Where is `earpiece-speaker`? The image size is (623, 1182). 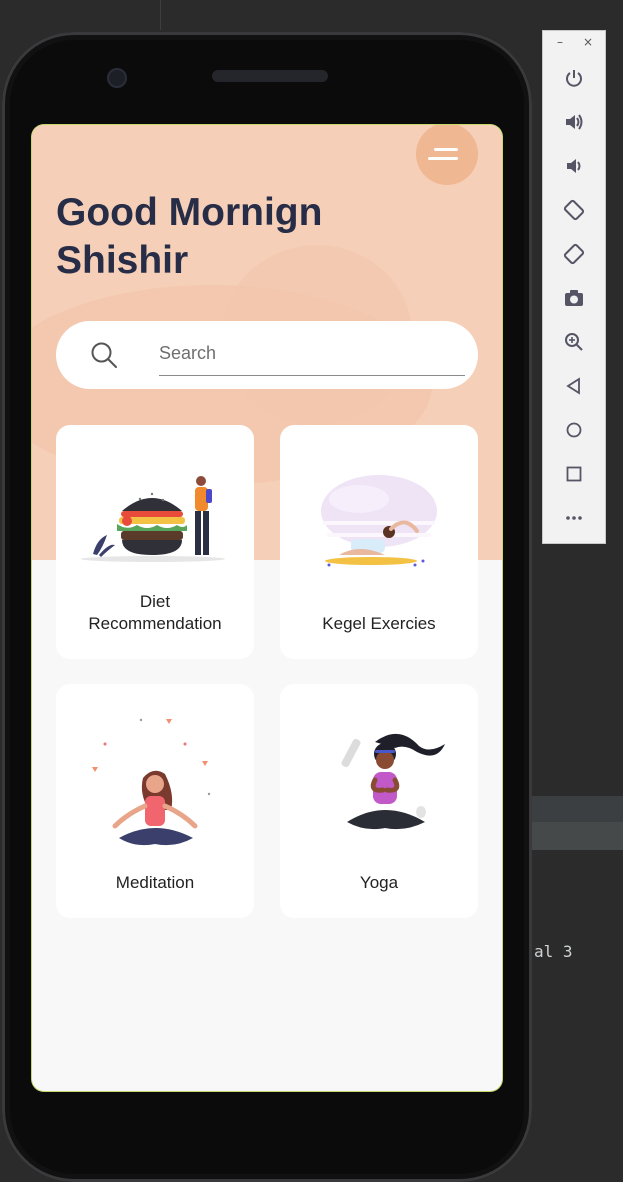 earpiece-speaker is located at coordinates (270, 76).